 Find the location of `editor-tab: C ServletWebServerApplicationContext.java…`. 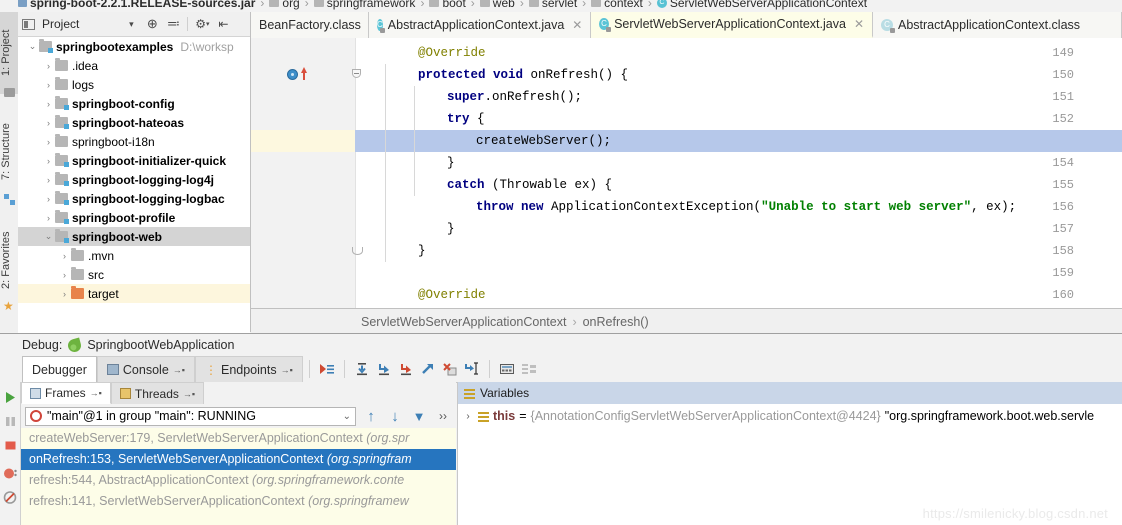

editor-tab: C ServletWebServerApplicationContext.java… is located at coordinates (732, 25).